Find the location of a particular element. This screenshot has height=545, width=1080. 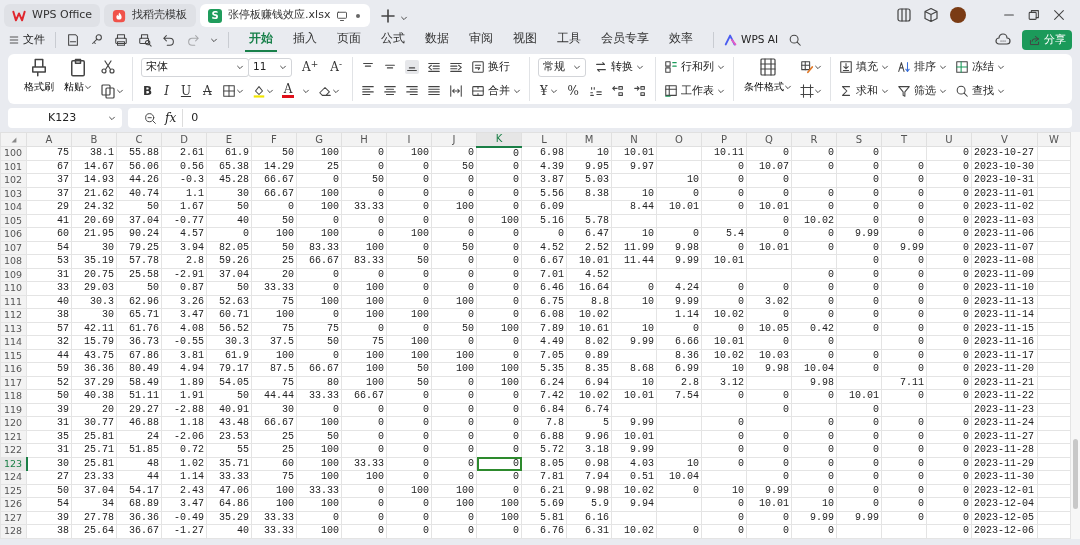

freeze-button: 冻结 is located at coordinates (980, 67).